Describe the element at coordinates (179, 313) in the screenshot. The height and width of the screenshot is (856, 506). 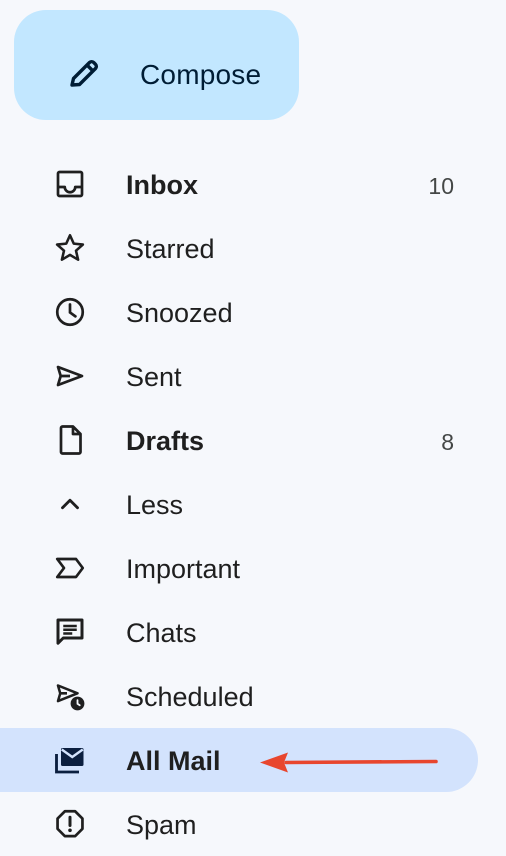
I see `sidebar-item-label: Snoozed` at that location.